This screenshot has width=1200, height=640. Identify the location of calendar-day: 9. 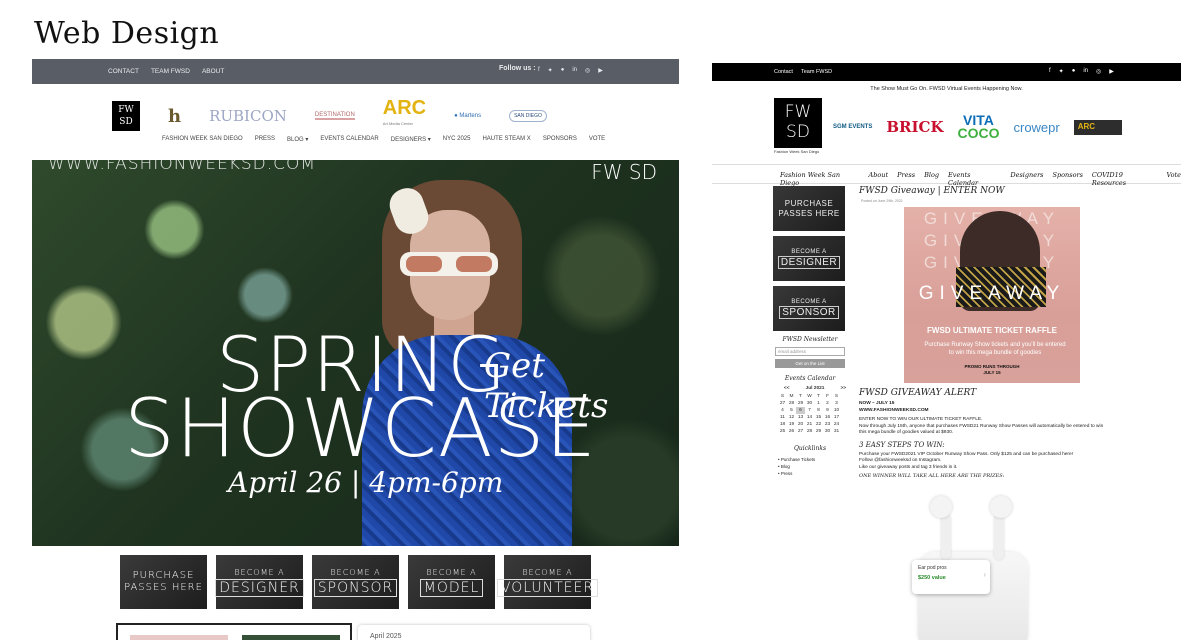
(827, 410).